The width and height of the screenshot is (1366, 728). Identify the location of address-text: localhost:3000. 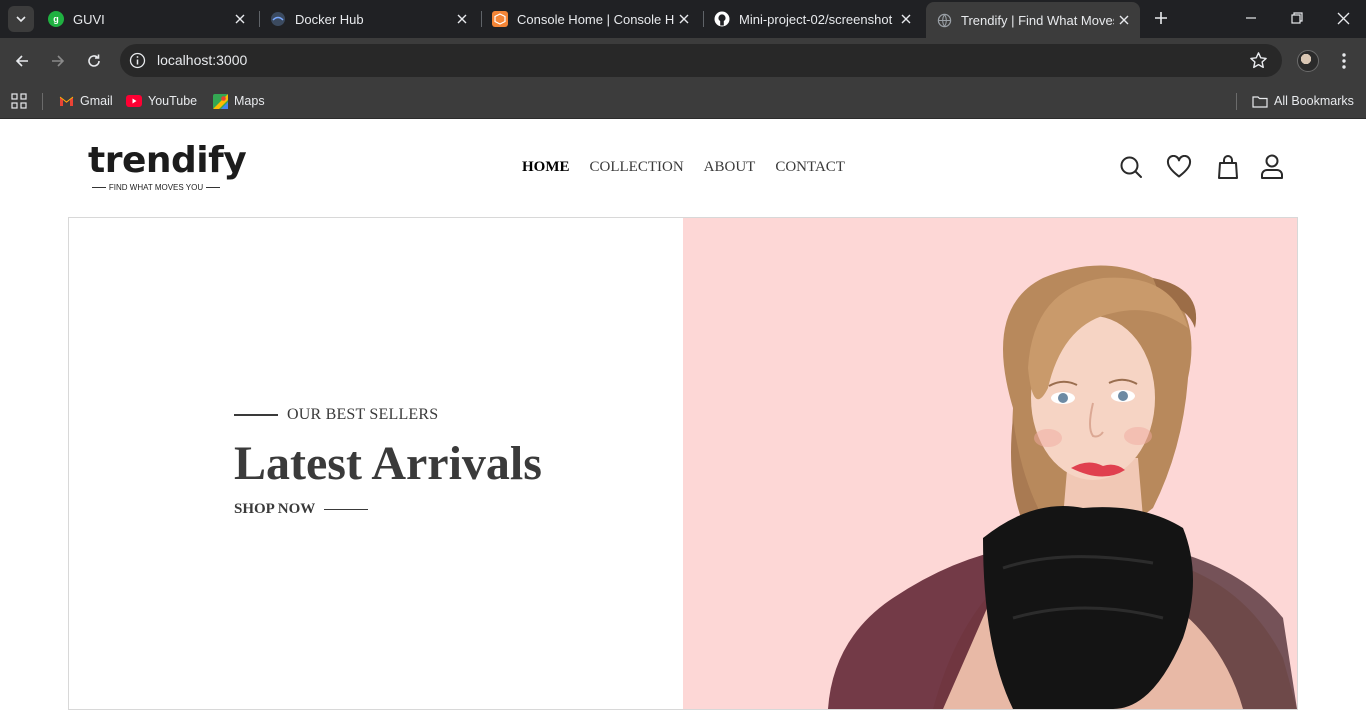
(202, 60).